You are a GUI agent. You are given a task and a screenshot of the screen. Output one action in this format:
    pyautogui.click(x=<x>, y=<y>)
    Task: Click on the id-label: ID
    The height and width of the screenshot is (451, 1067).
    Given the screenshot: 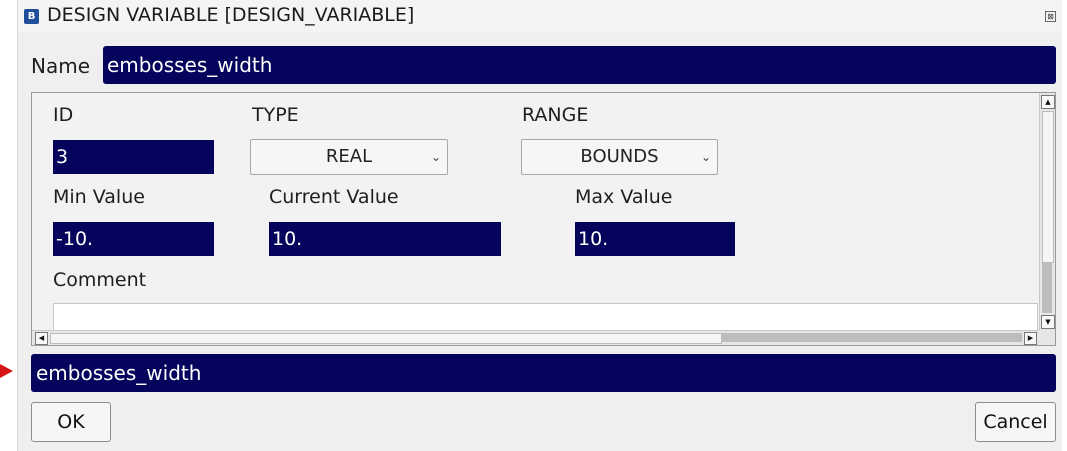 What is the action you would take?
    pyautogui.click(x=63, y=115)
    